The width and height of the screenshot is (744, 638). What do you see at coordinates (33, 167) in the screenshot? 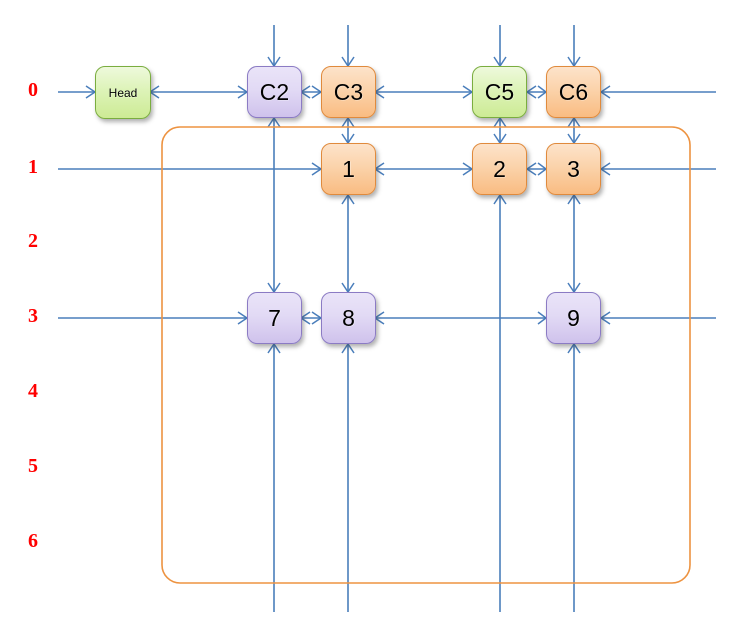
I see `row-label-1: 1` at bounding box center [33, 167].